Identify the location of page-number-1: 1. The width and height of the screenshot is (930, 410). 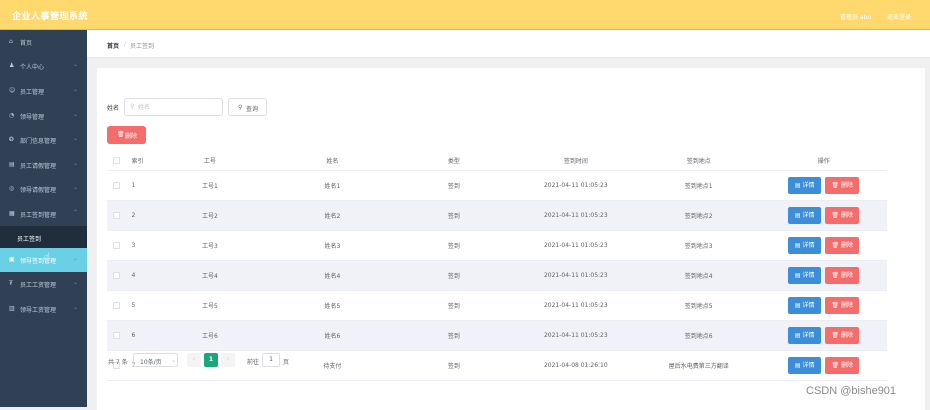
(211, 360).